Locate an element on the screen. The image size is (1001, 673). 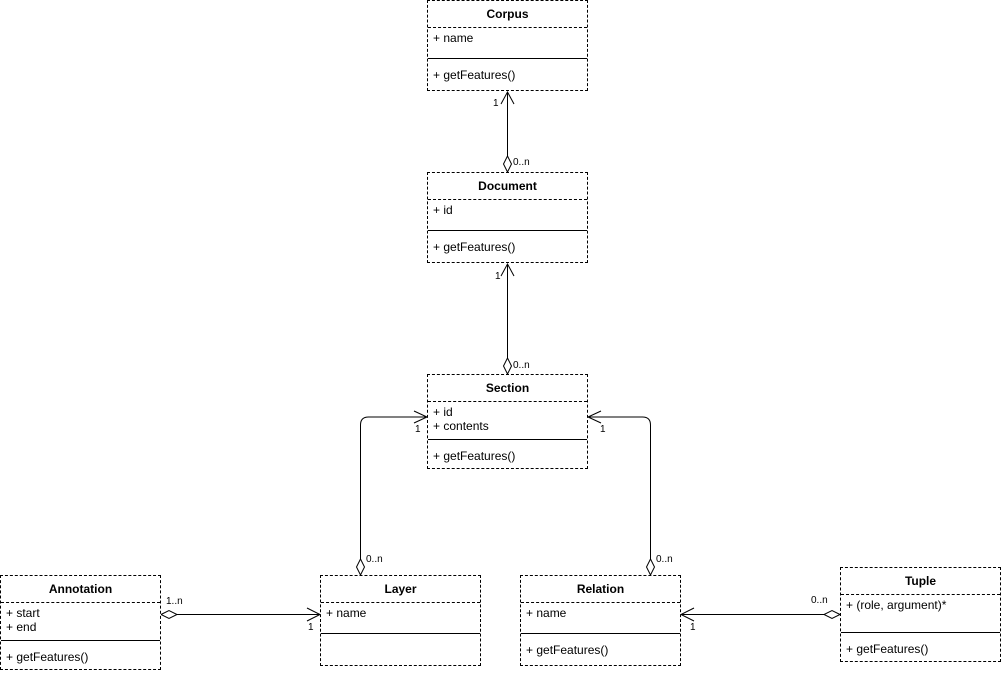
attribute: + contents is located at coordinates (461, 426).